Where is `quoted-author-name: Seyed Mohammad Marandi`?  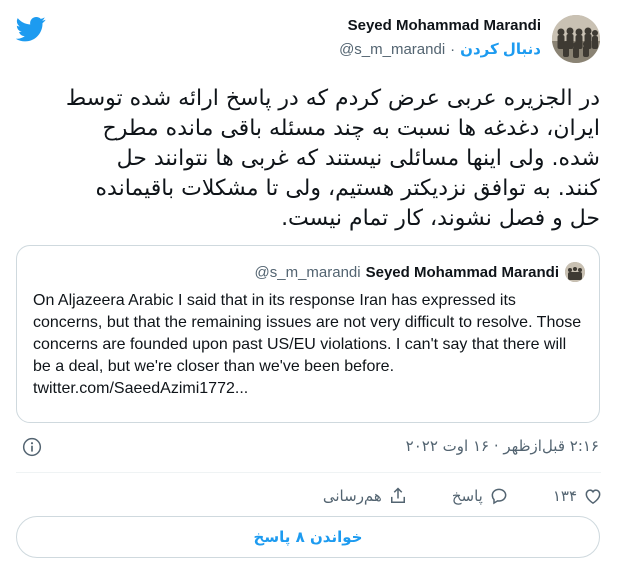 quoted-author-name: Seyed Mohammad Marandi is located at coordinates (462, 272).